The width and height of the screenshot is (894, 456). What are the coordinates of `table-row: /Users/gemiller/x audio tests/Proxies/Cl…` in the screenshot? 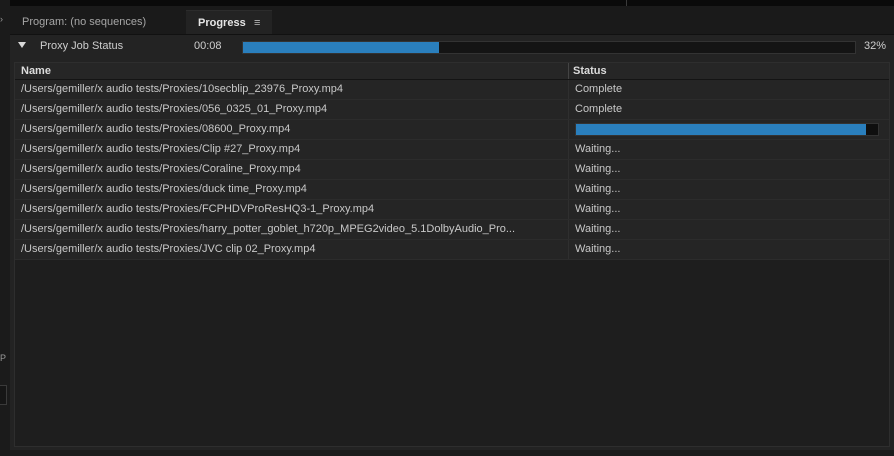 It's located at (452, 150).